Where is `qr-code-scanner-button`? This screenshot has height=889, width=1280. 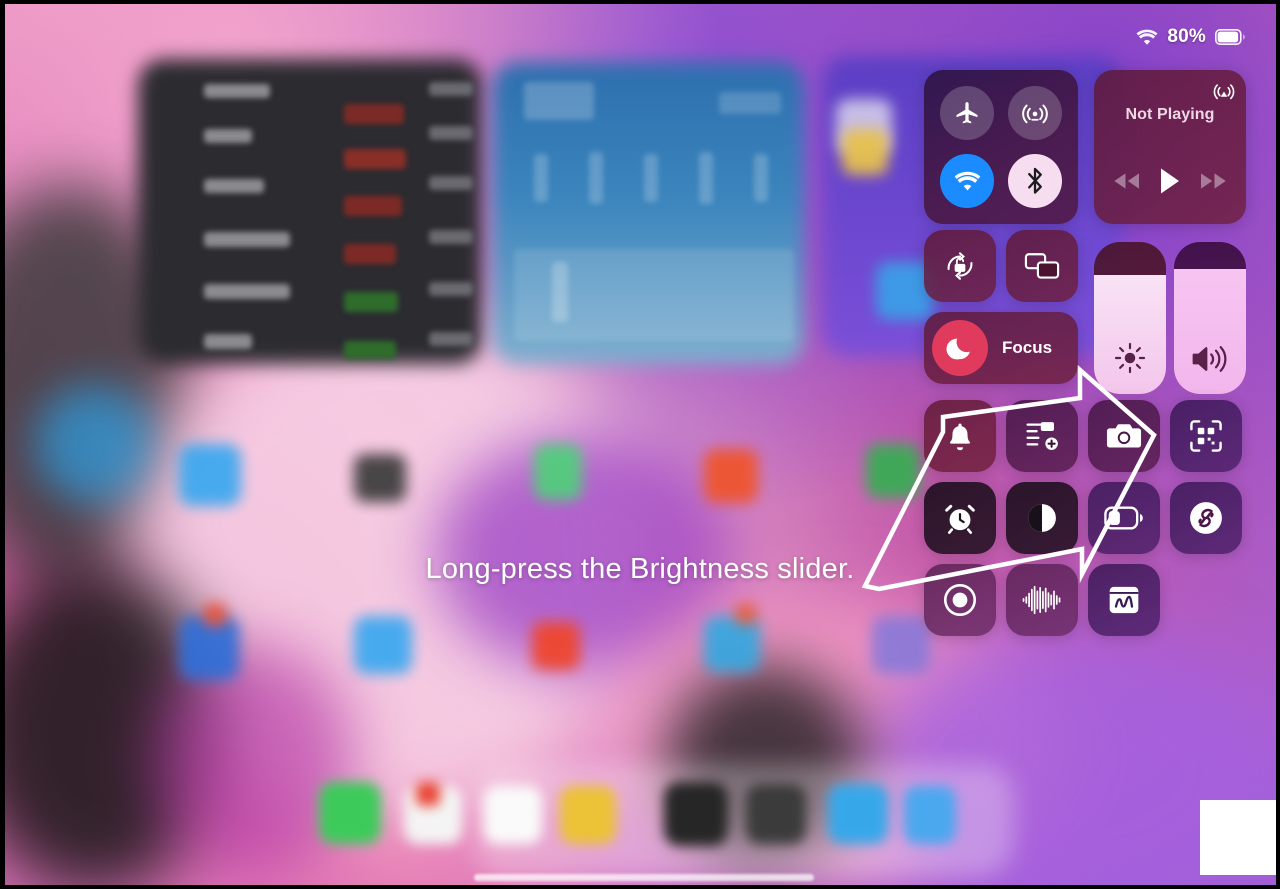
qr-code-scanner-button is located at coordinates (1206, 436).